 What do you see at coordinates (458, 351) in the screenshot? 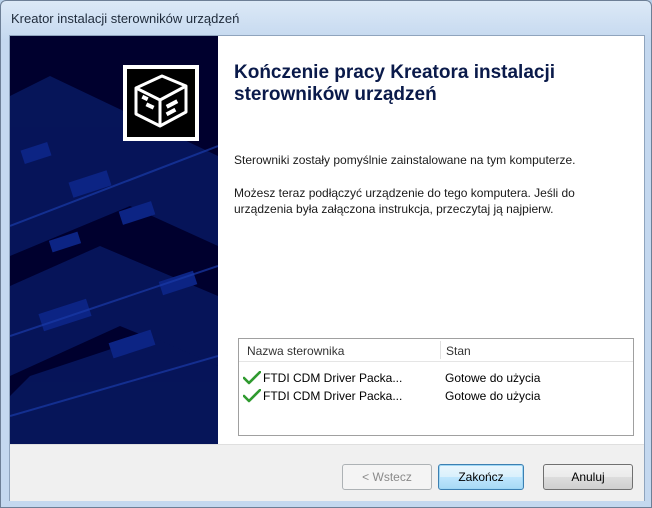
I see `column-header-status: Stan` at bounding box center [458, 351].